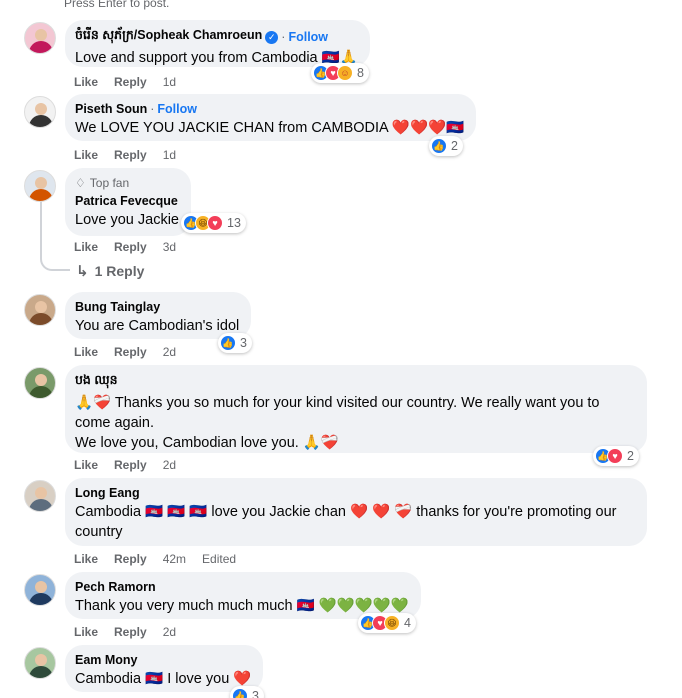 The width and height of the screenshot is (682, 698). I want to click on view-replies-link: ↳ 1 Reply, so click(110, 271).